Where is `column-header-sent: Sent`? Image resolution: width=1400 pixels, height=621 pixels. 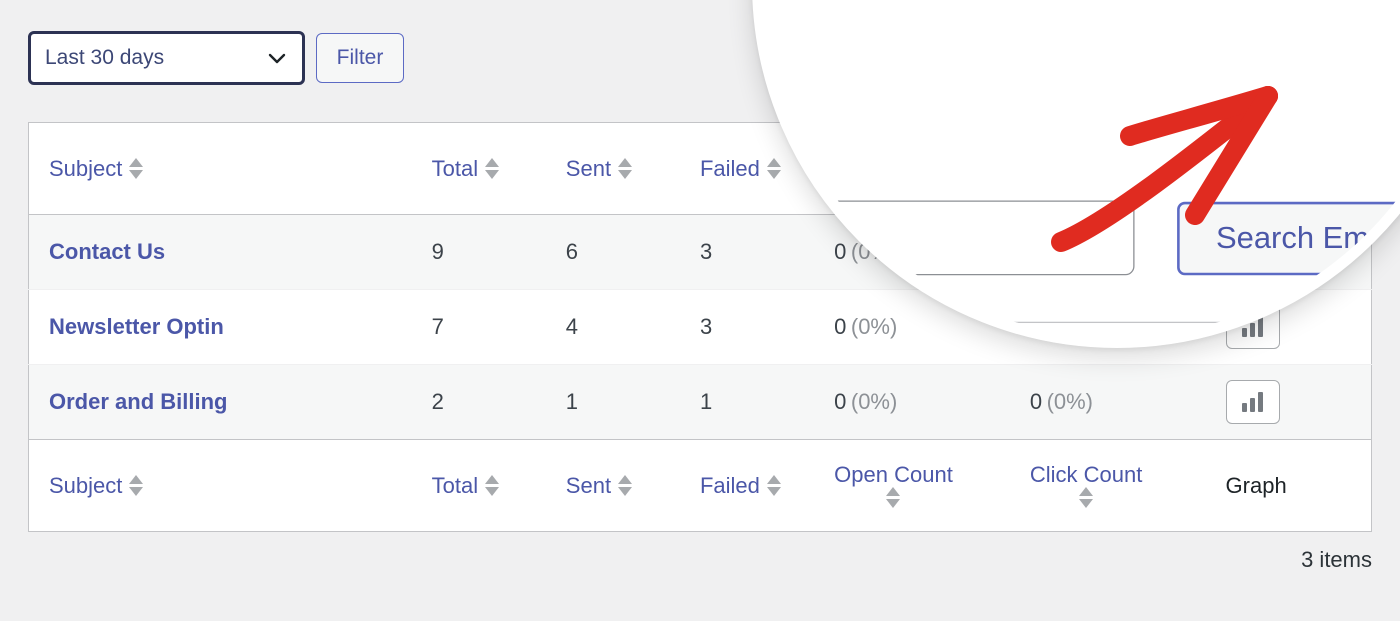
column-header-sent: Sent is located at coordinates (633, 169).